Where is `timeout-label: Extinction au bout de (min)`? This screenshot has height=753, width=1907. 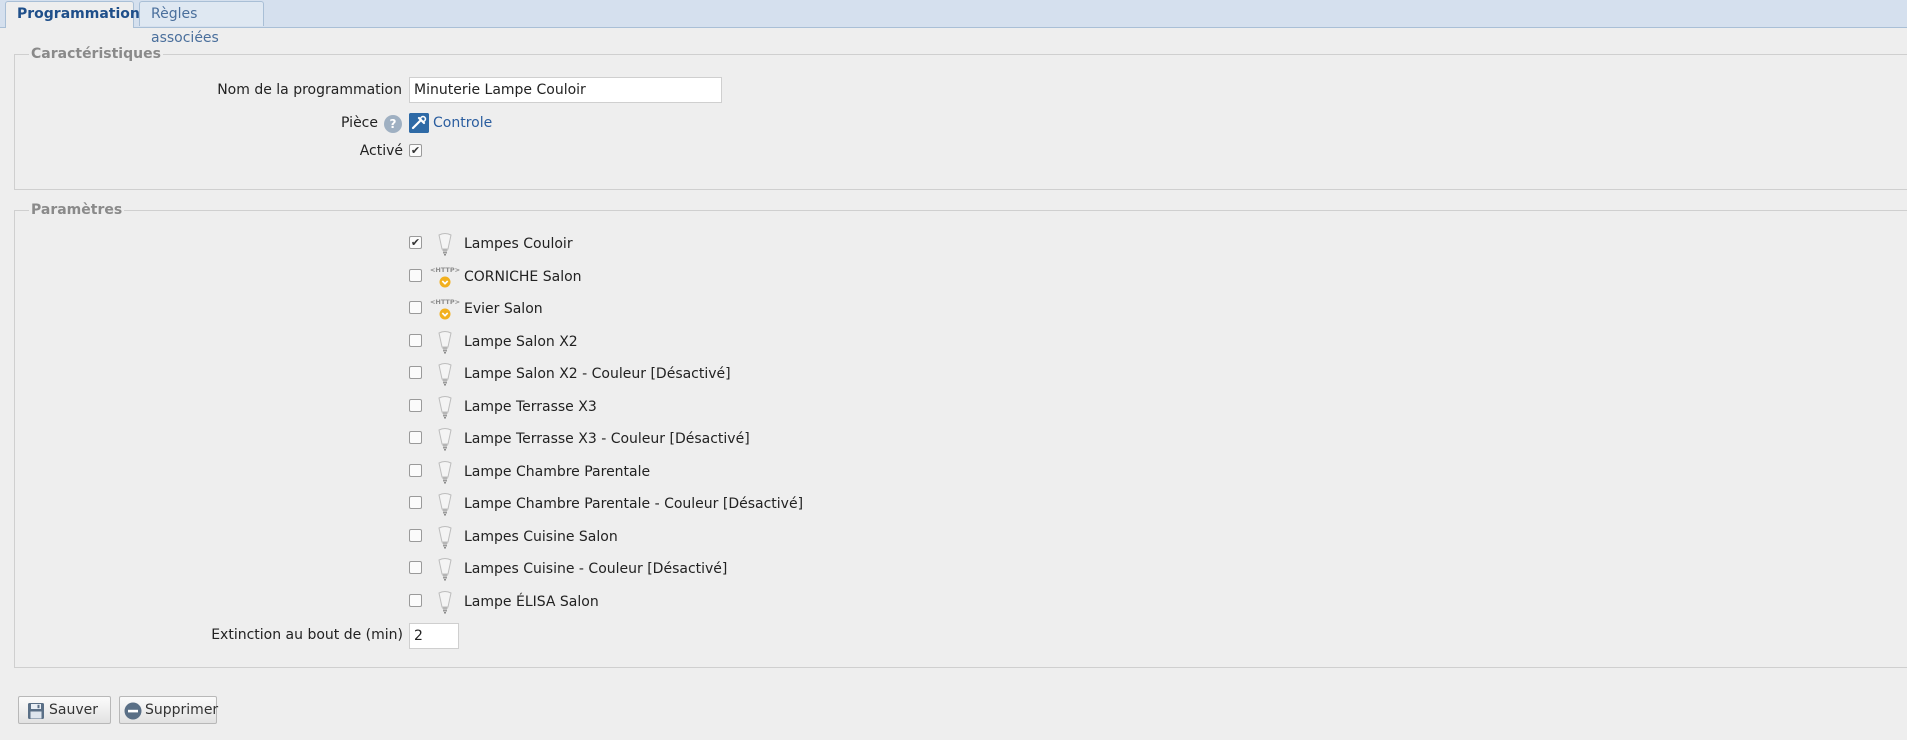
timeout-label: Extinction au bout de (min) is located at coordinates (307, 635).